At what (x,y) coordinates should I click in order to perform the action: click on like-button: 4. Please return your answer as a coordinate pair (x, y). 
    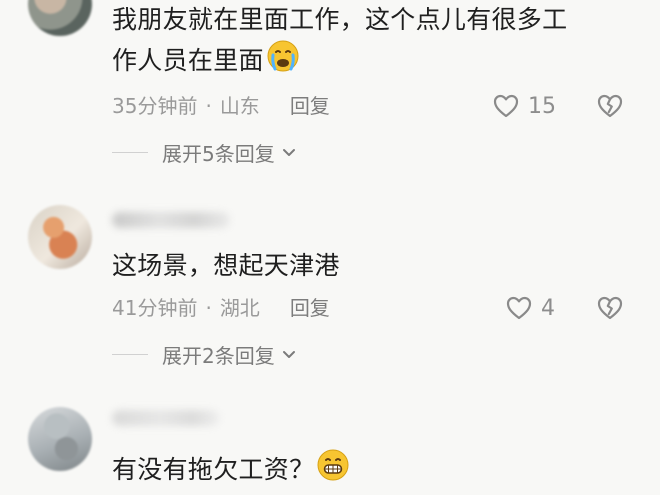
    Looking at the image, I should click on (530, 308).